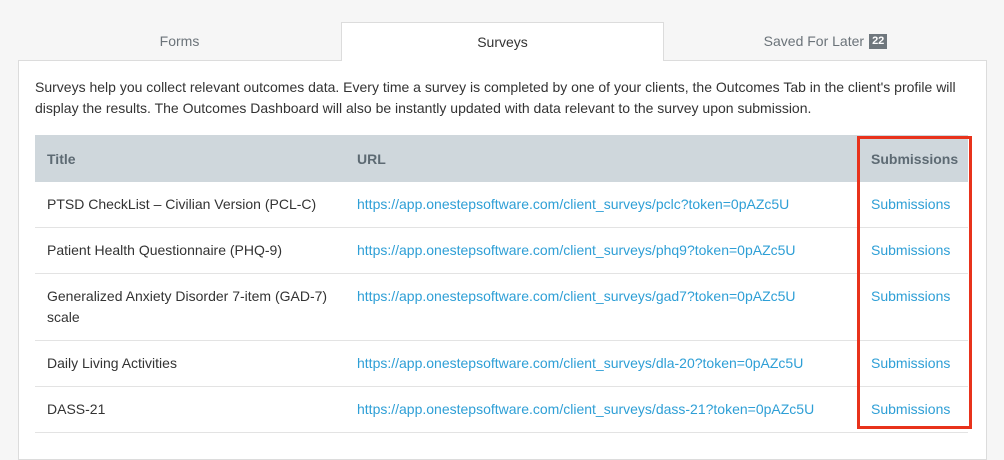 The height and width of the screenshot is (460, 1004). I want to click on tab-surveys-label: Surveys, so click(502, 42).